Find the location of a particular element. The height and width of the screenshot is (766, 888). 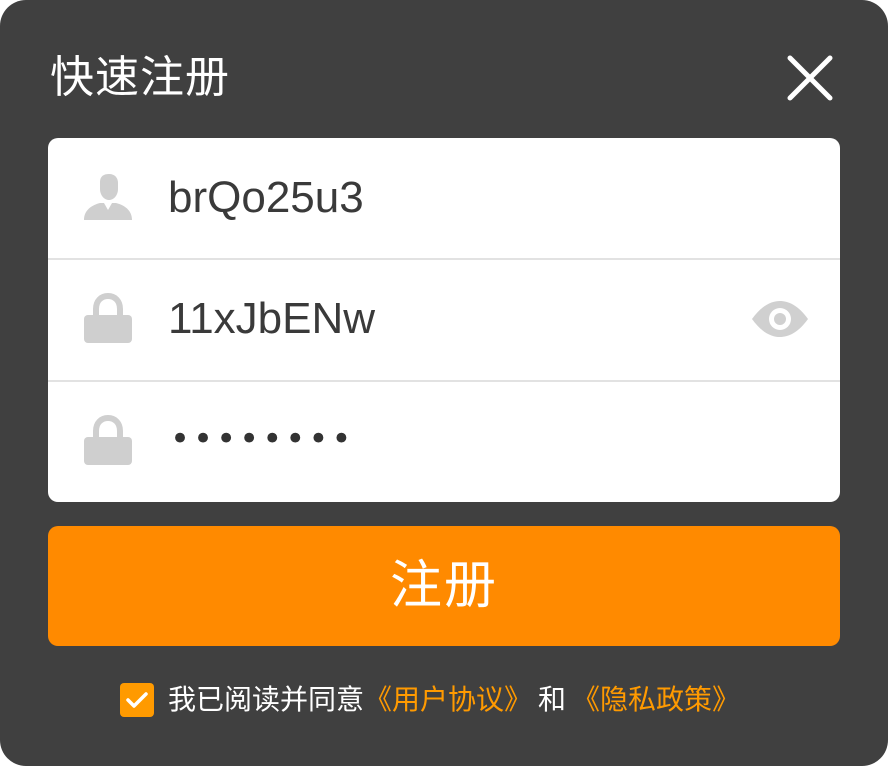

close-icon is located at coordinates (810, 78).